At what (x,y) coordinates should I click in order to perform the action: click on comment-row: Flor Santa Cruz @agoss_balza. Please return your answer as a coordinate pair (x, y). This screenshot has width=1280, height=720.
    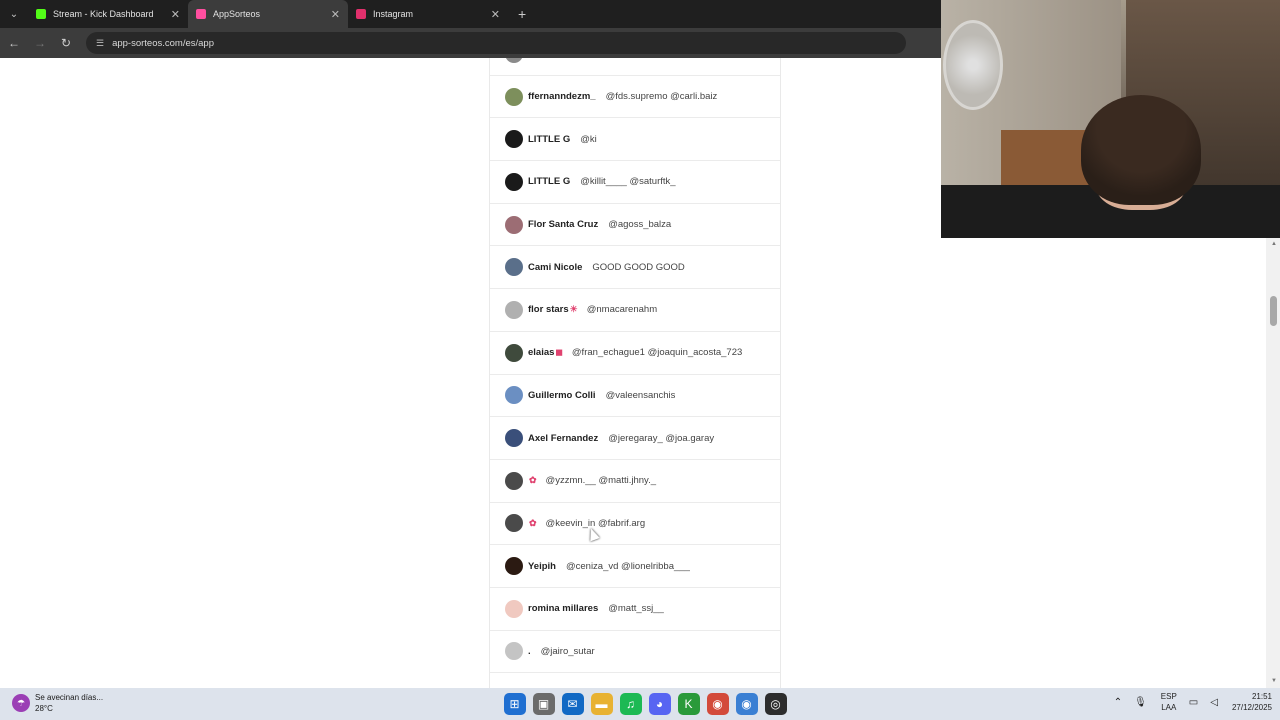
    Looking at the image, I should click on (635, 225).